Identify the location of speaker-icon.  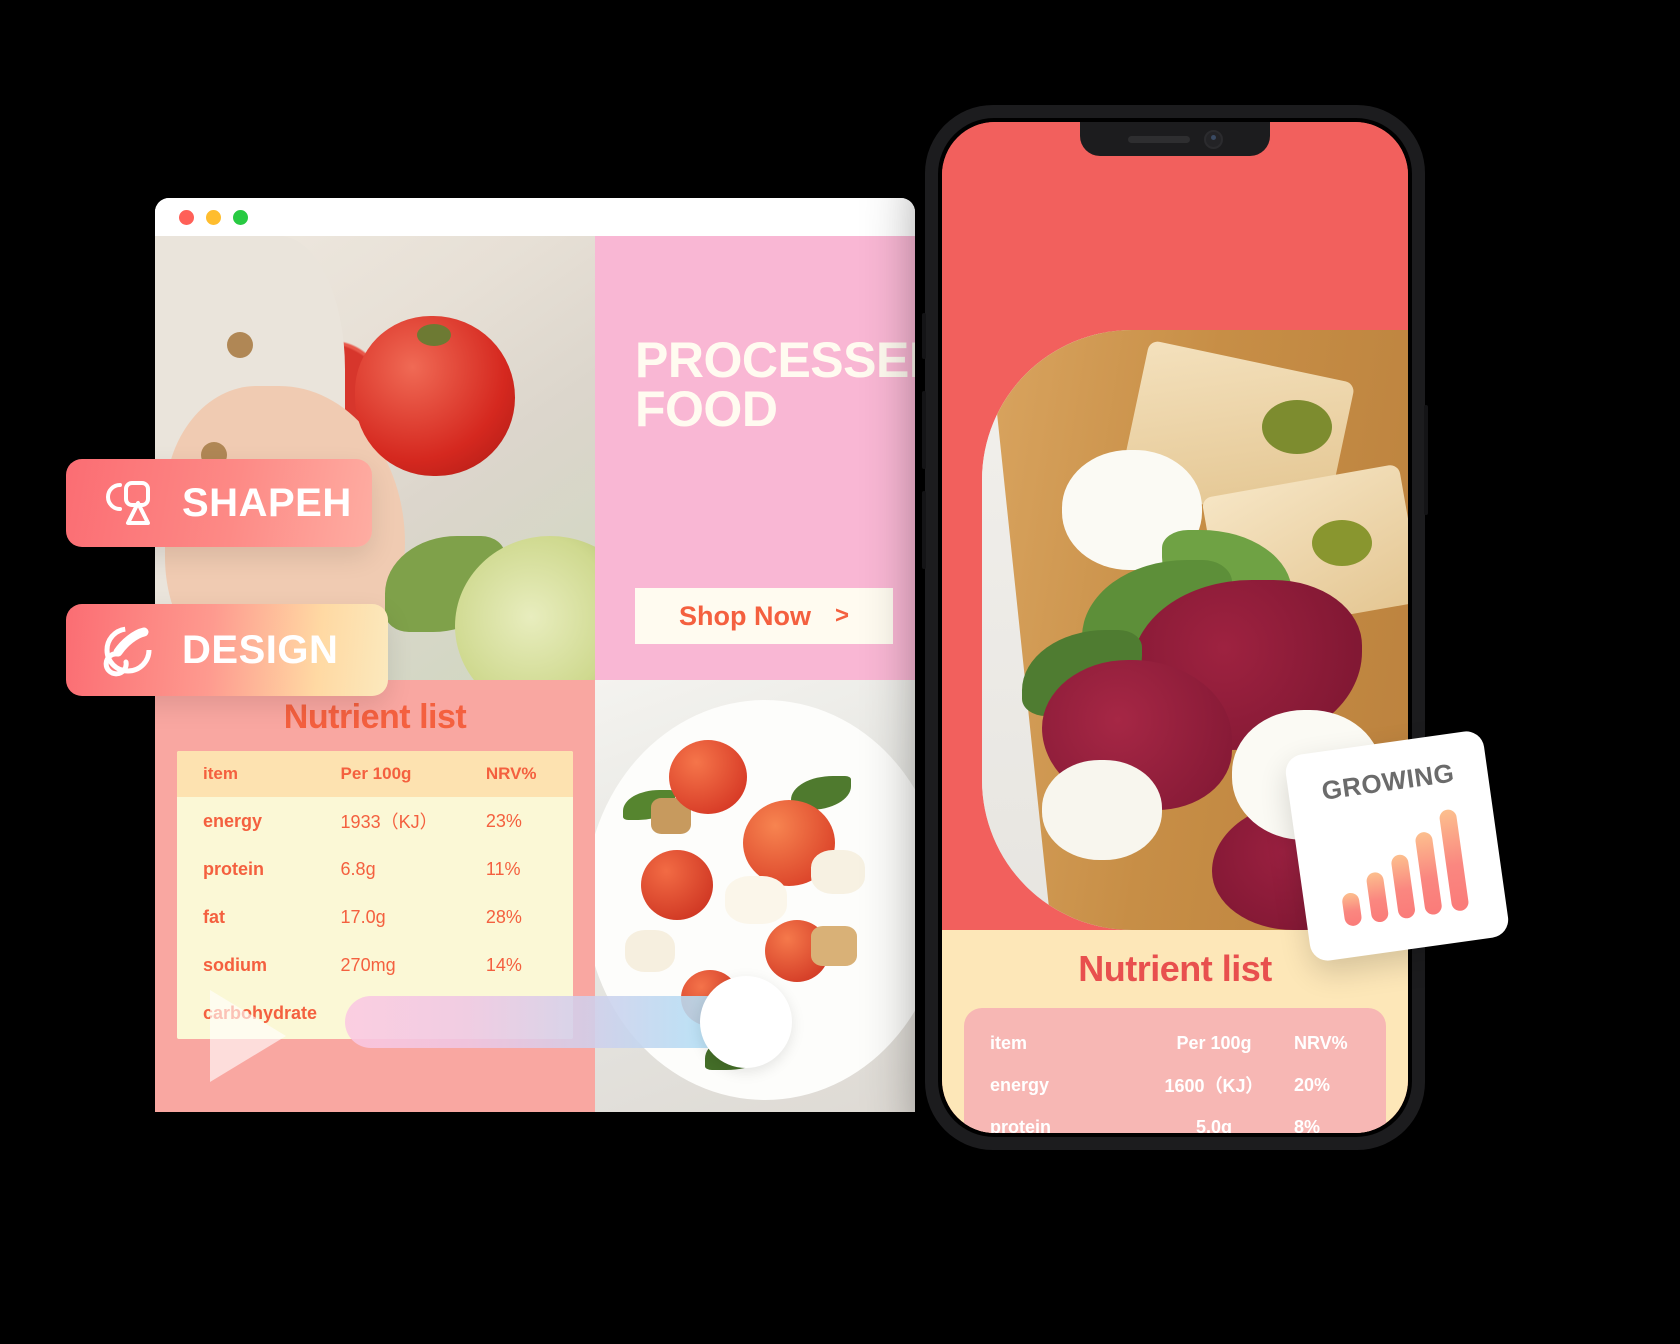
(1158, 139).